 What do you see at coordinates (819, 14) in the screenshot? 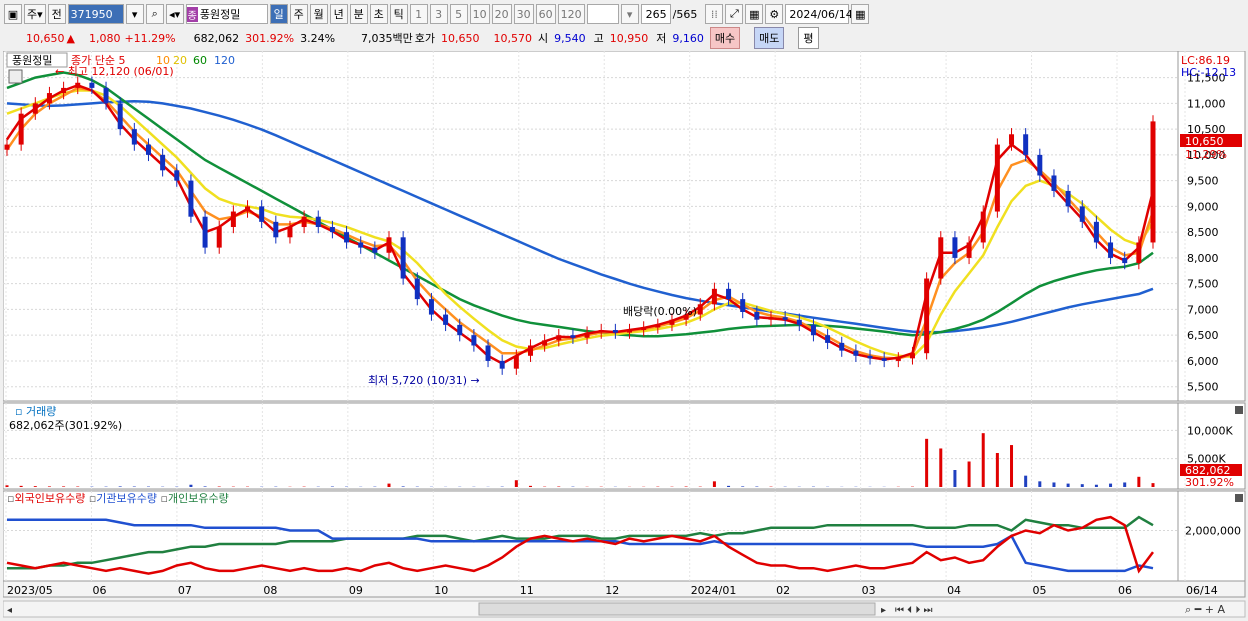
I see `date-input: 2024/06/14` at bounding box center [819, 14].